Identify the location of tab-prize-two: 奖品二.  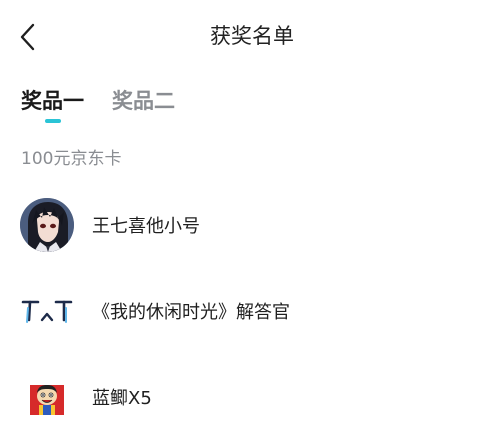
(143, 101).